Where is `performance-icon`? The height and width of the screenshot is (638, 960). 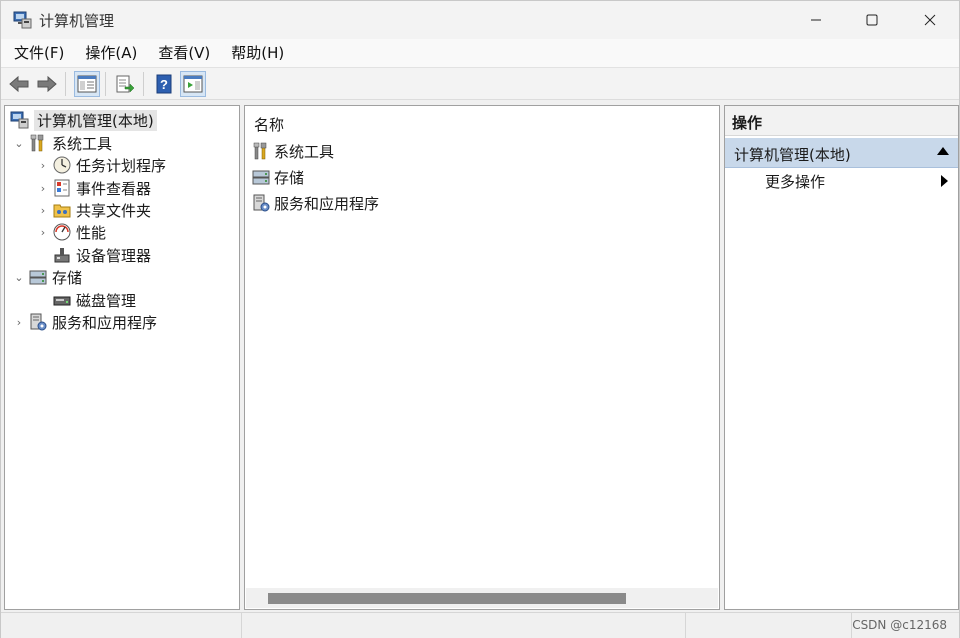
performance-icon is located at coordinates (62, 232).